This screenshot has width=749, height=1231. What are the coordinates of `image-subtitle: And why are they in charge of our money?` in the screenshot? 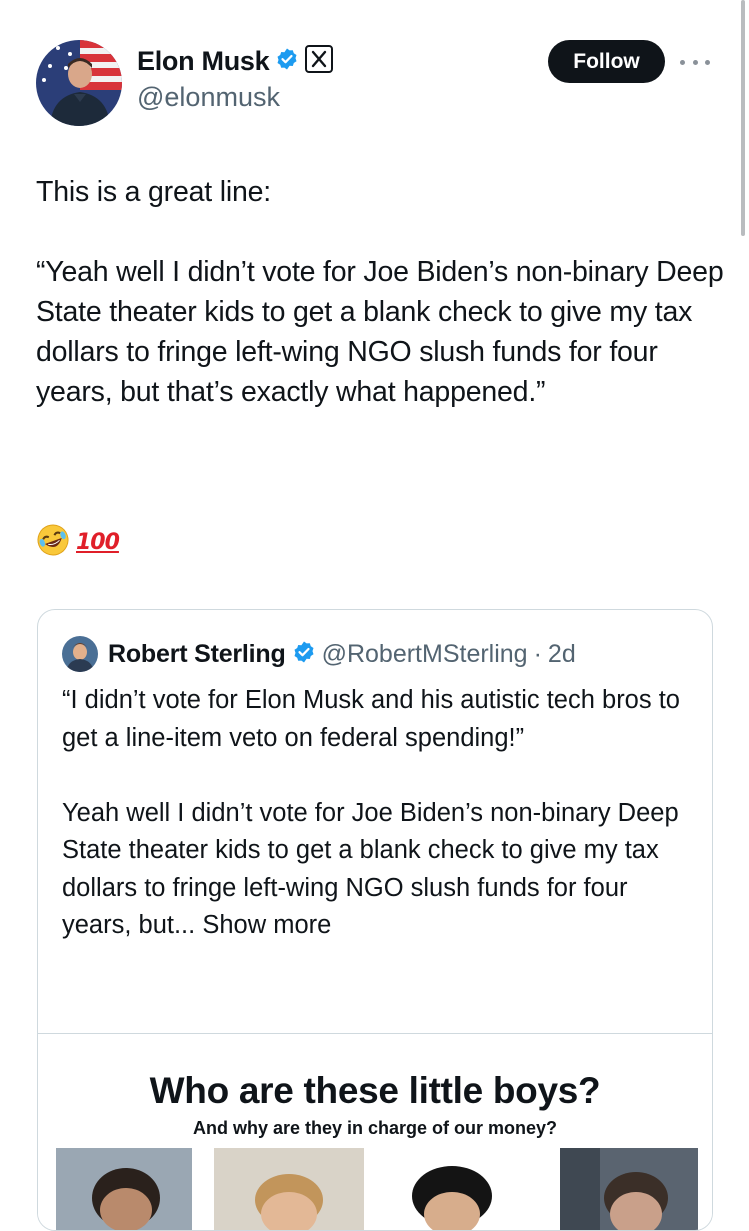 It's located at (375, 1128).